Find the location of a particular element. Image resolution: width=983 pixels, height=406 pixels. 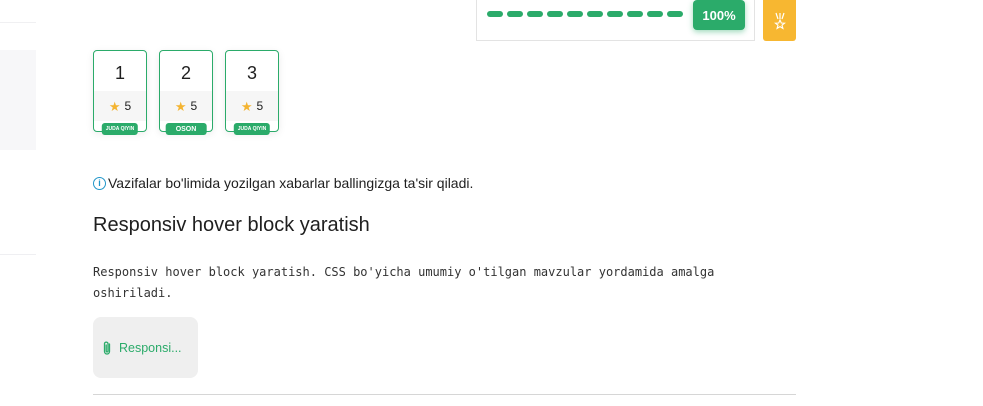

task-number: 2 is located at coordinates (185, 73).